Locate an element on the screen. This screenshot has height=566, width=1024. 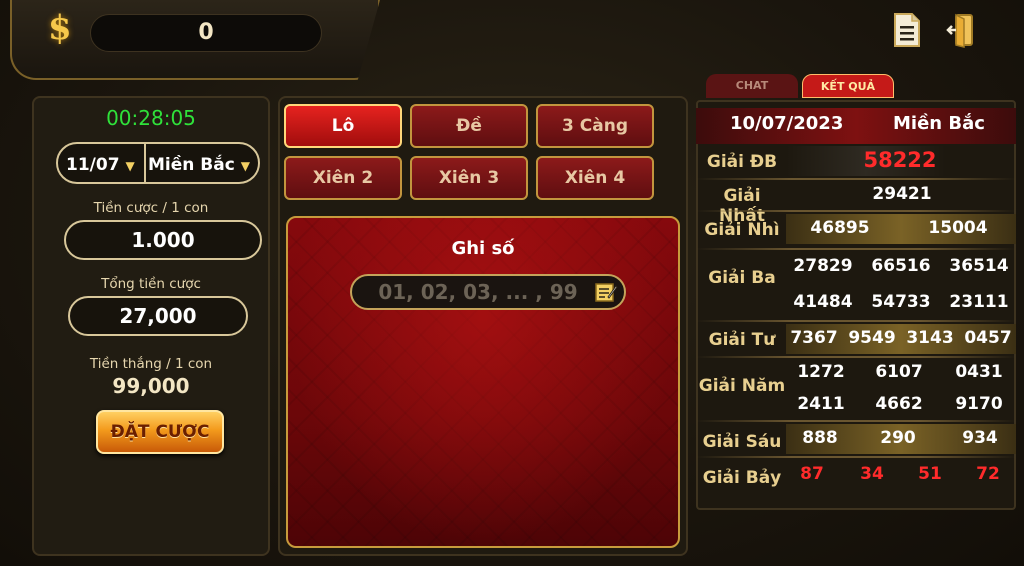
prize-number: 34 is located at coordinates (872, 474).